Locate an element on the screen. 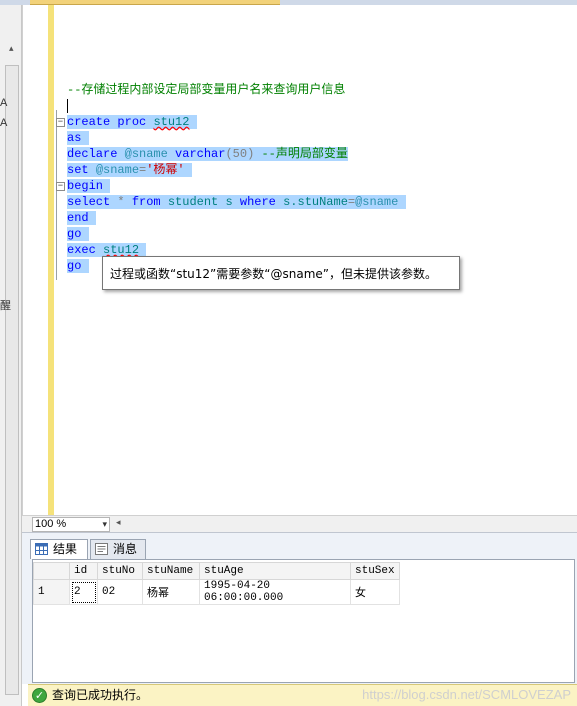 The width and height of the screenshot is (577, 706). comment-text: --声明局部变量 is located at coordinates (304, 154).